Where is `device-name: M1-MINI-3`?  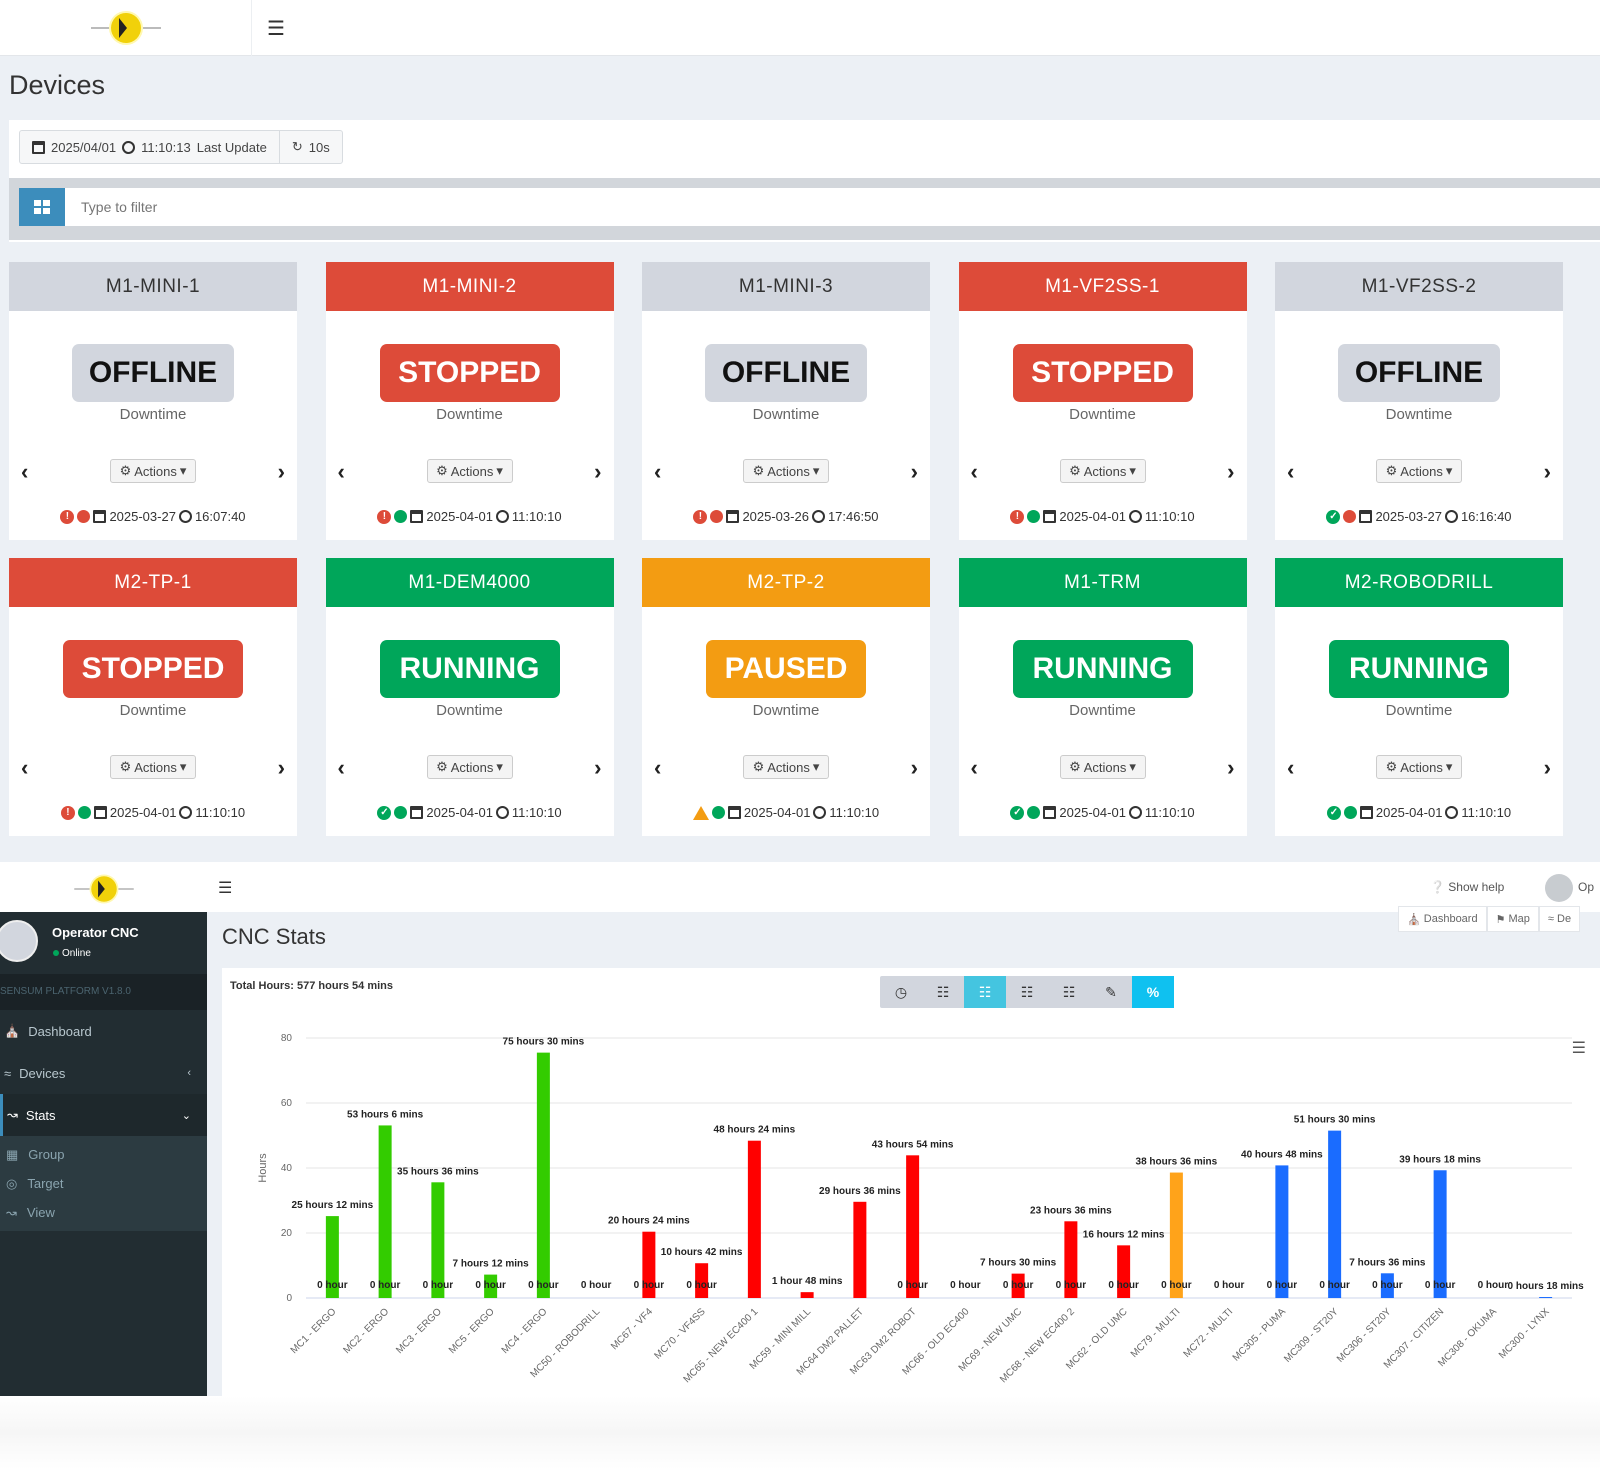
device-name: M1-MINI-3 is located at coordinates (786, 286).